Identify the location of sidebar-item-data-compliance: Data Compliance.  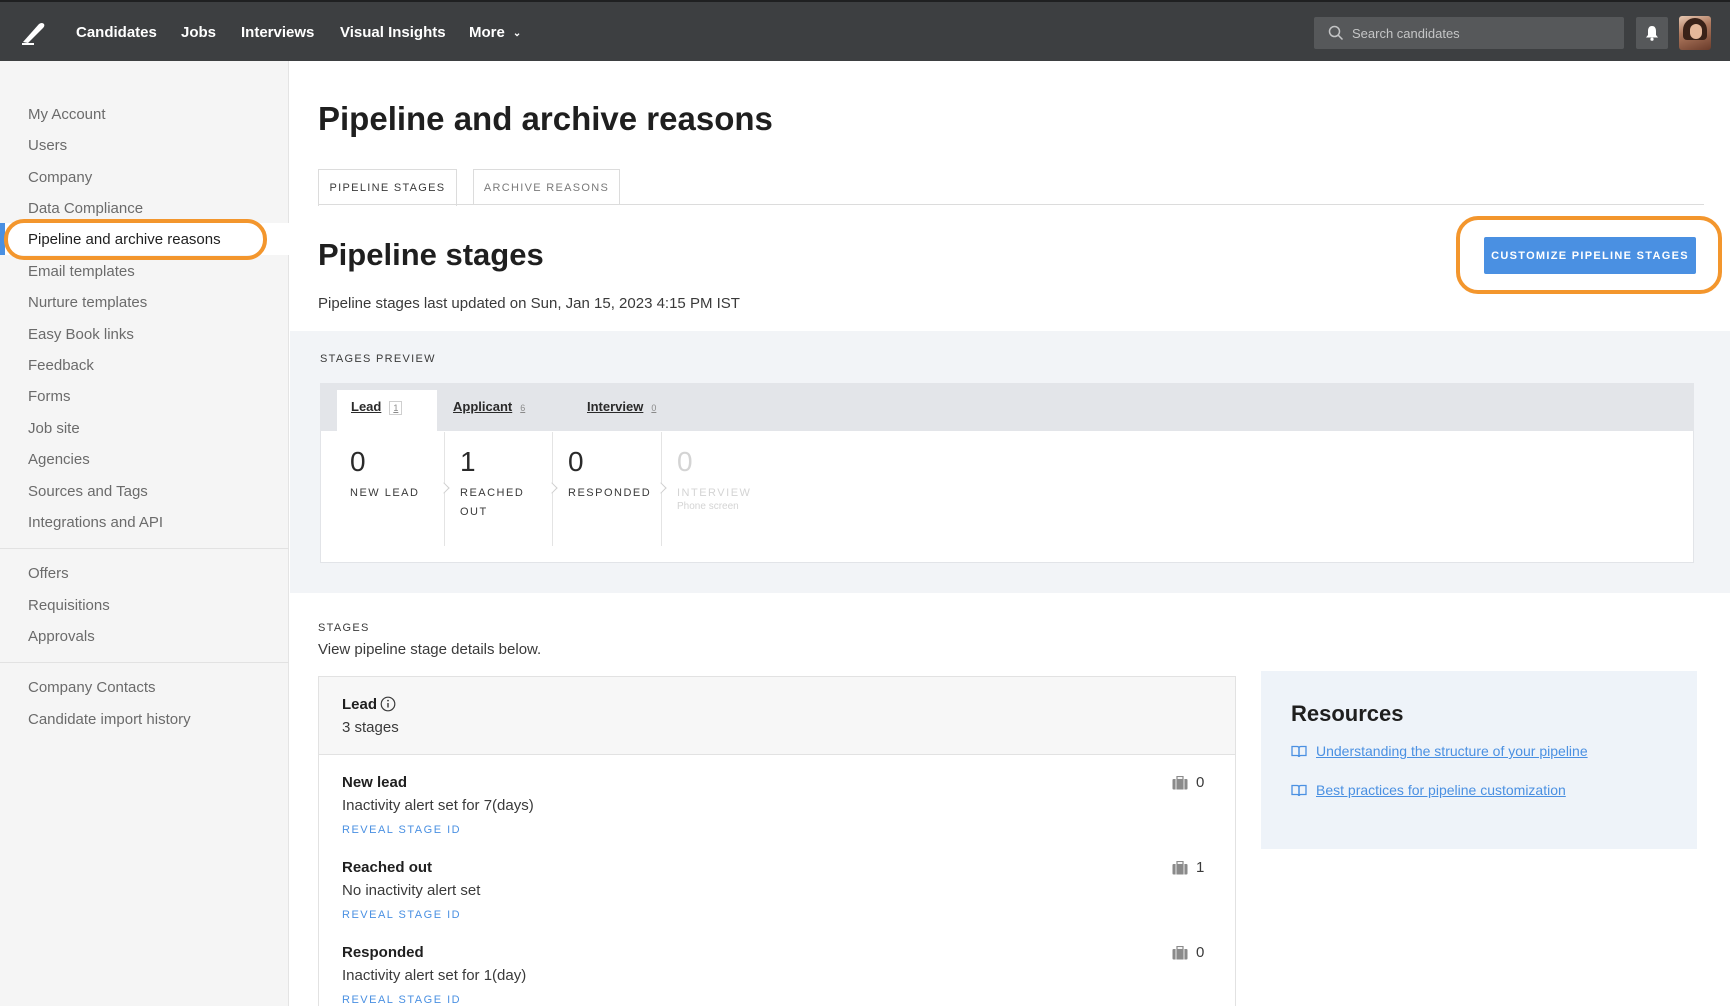
(85, 208).